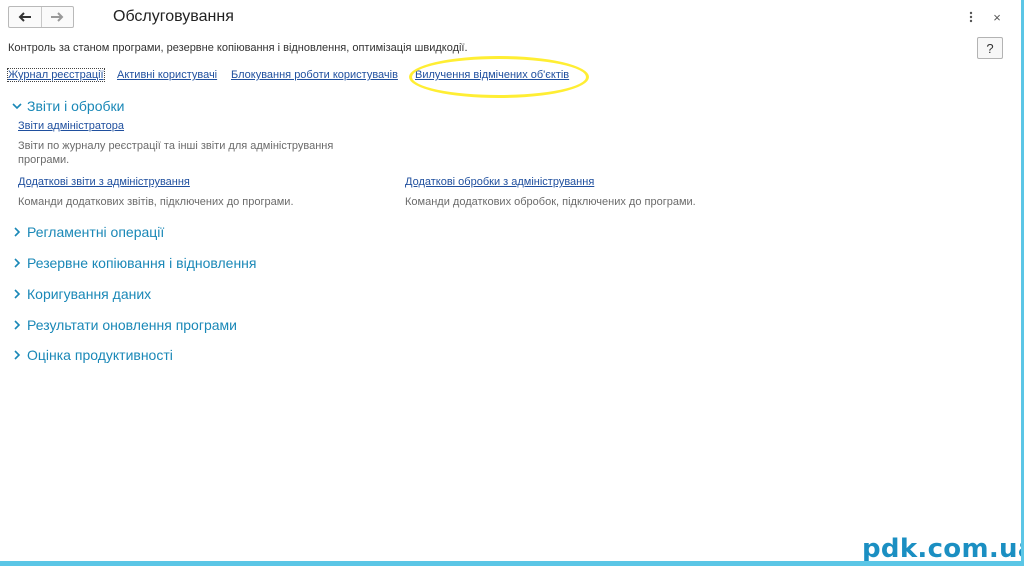  I want to click on watermark: pdk.com.ua, so click(943, 549).